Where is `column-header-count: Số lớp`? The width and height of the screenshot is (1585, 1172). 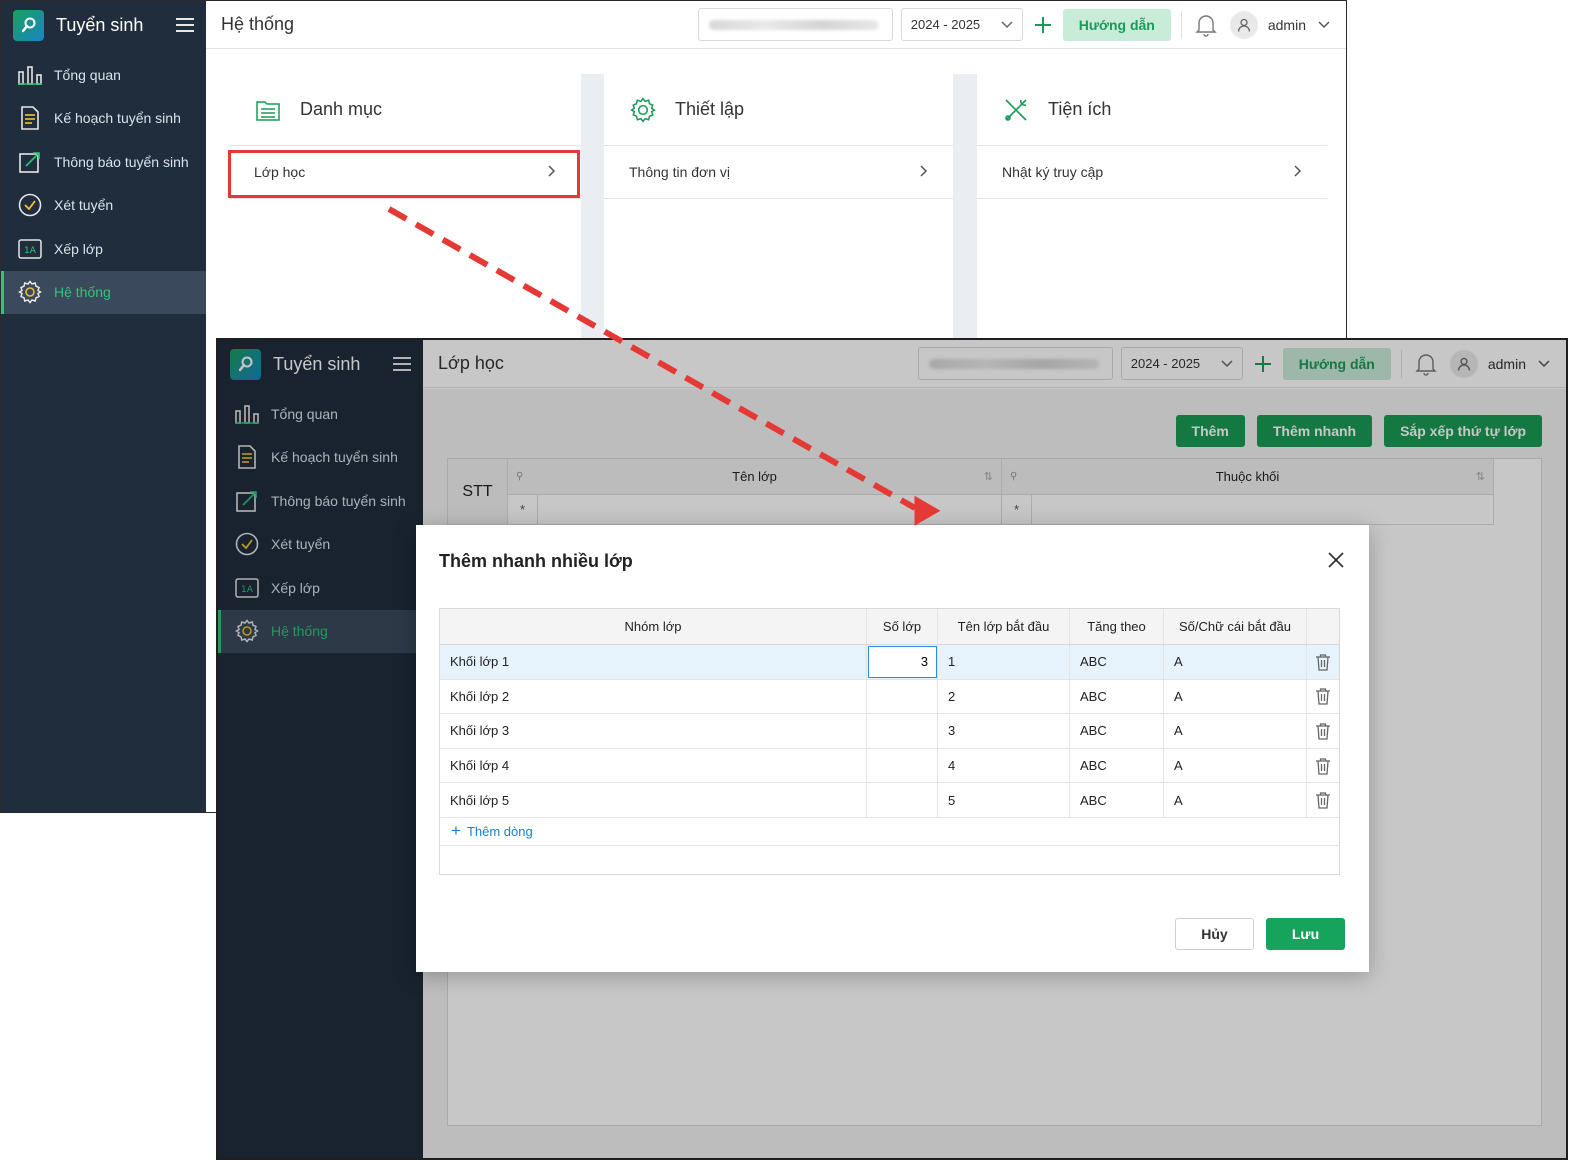 column-header-count: Số lớp is located at coordinates (902, 626).